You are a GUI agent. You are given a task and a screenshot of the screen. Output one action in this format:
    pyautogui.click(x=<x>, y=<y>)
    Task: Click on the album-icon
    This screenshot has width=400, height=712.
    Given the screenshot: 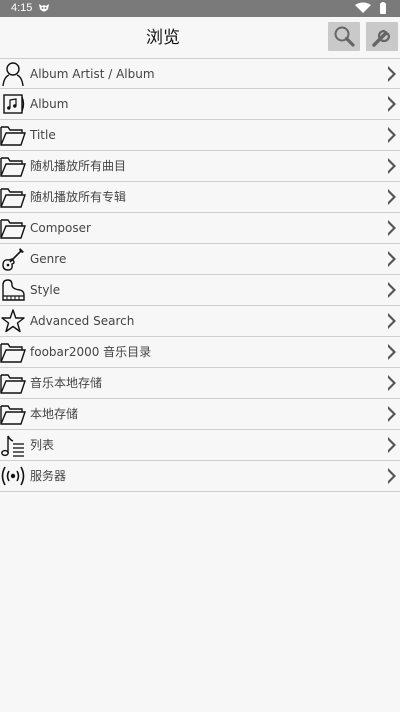 What is the action you would take?
    pyautogui.click(x=14, y=104)
    